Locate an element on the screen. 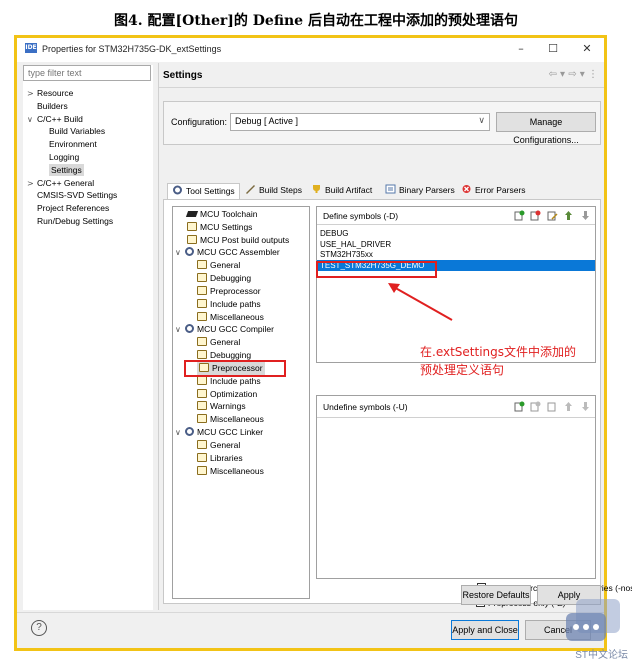  sidebar-item-resource: > Resource is located at coordinates (50, 93).